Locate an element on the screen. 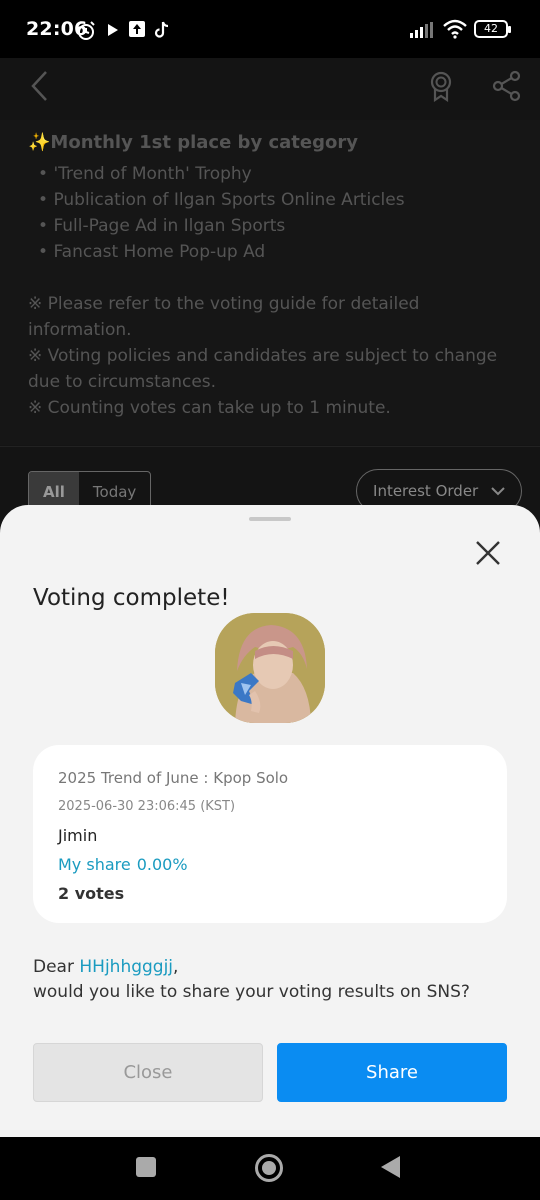  chevron-down-icon is located at coordinates (498, 491).